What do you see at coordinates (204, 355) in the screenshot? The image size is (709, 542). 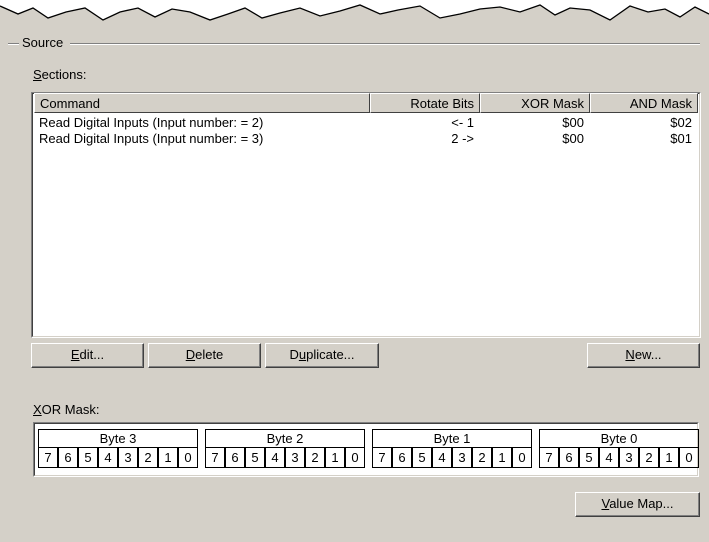 I see `delete-button: Delete` at bounding box center [204, 355].